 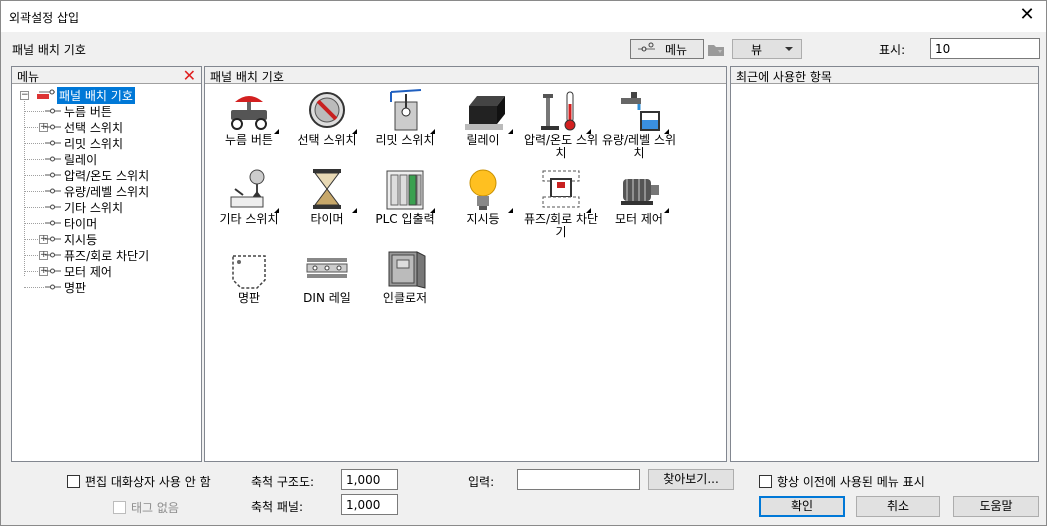 What do you see at coordinates (784, 77) in the screenshot?
I see `recent-panel-title: 최근에 사용한 항목` at bounding box center [784, 77].